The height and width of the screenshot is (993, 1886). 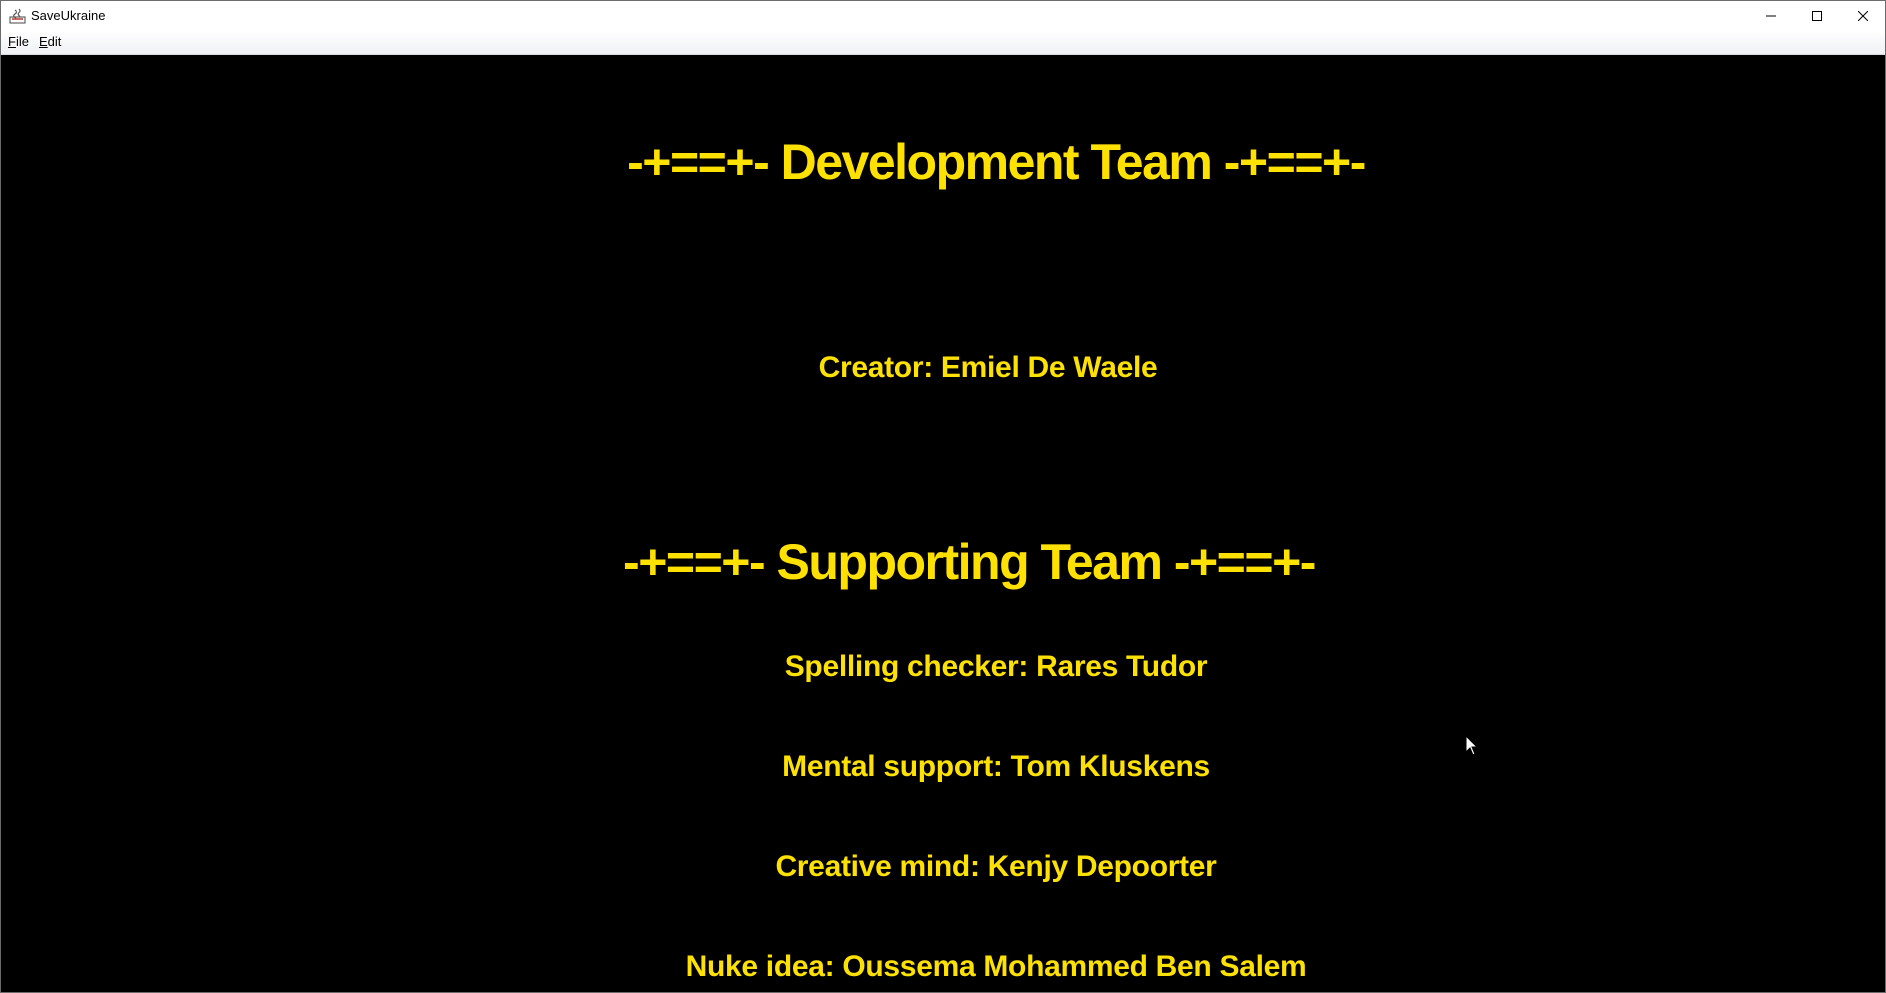 What do you see at coordinates (988, 367) in the screenshot?
I see `creator-credit: Creator: Emiel De Waele` at bounding box center [988, 367].